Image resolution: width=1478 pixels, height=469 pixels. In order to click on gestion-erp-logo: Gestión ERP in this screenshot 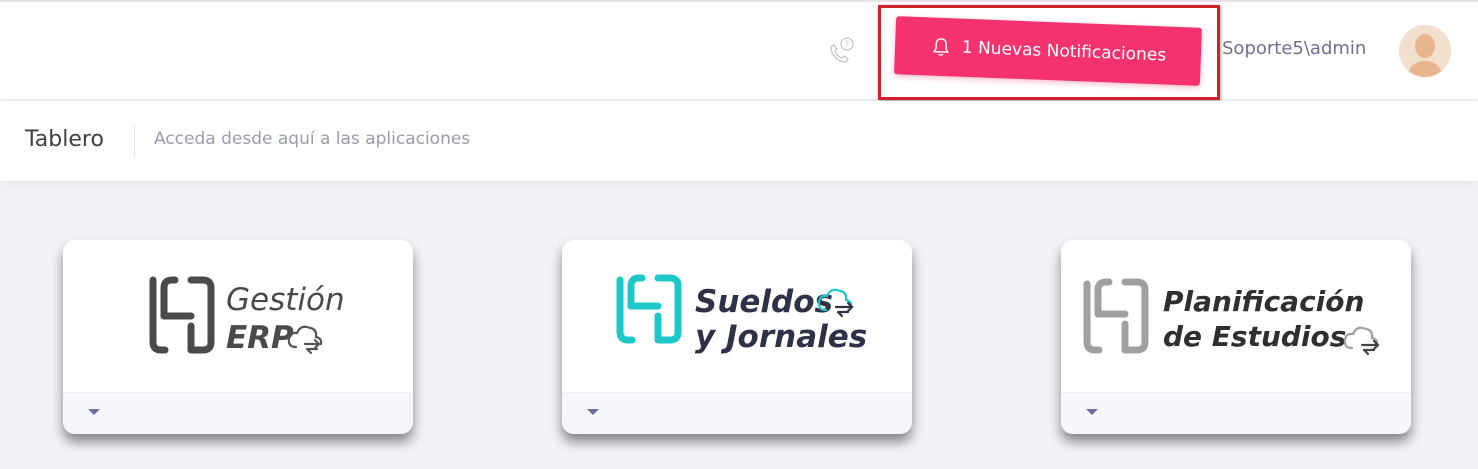, I will do `click(247, 316)`.